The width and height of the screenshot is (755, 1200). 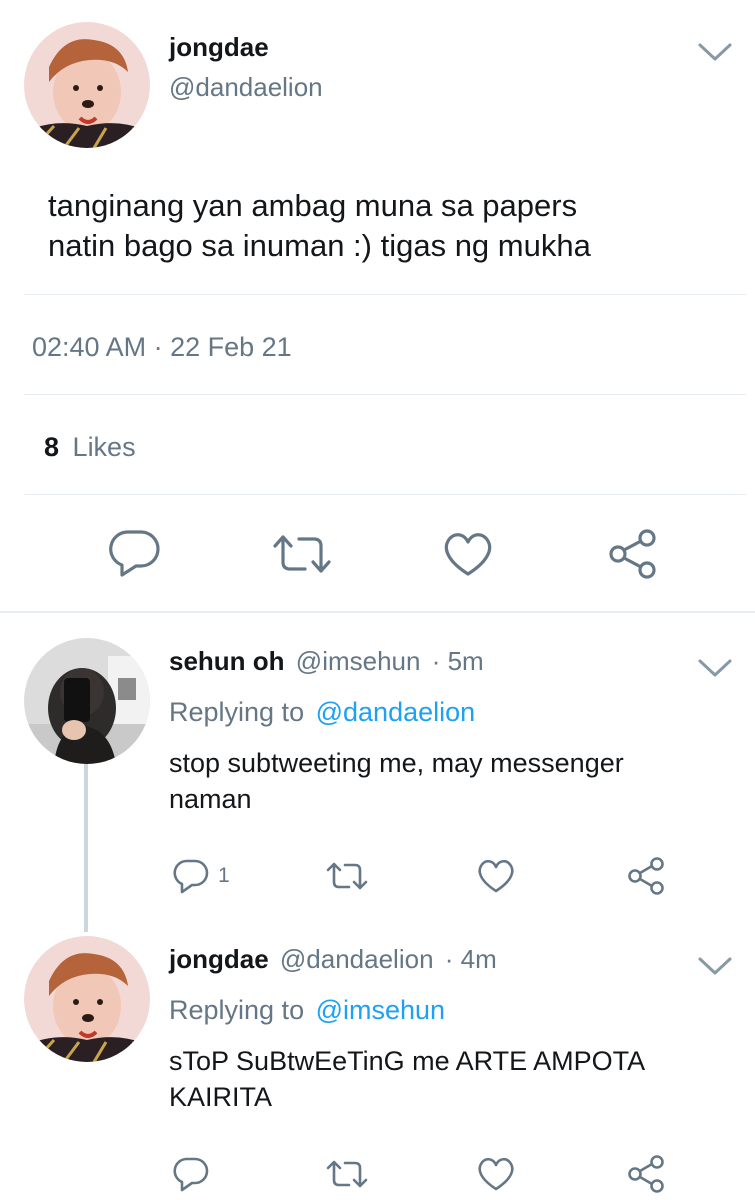 I want to click on tweet-text-line: tanginang yan ambag muna sa papers, so click(x=313, y=205).